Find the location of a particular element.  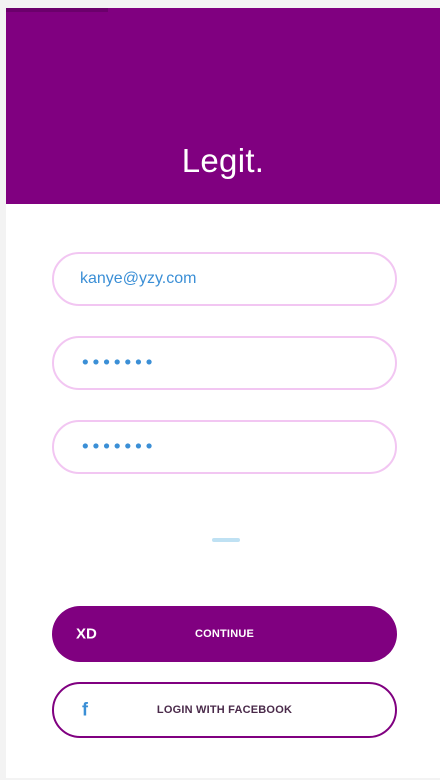

email-field is located at coordinates (224, 279).